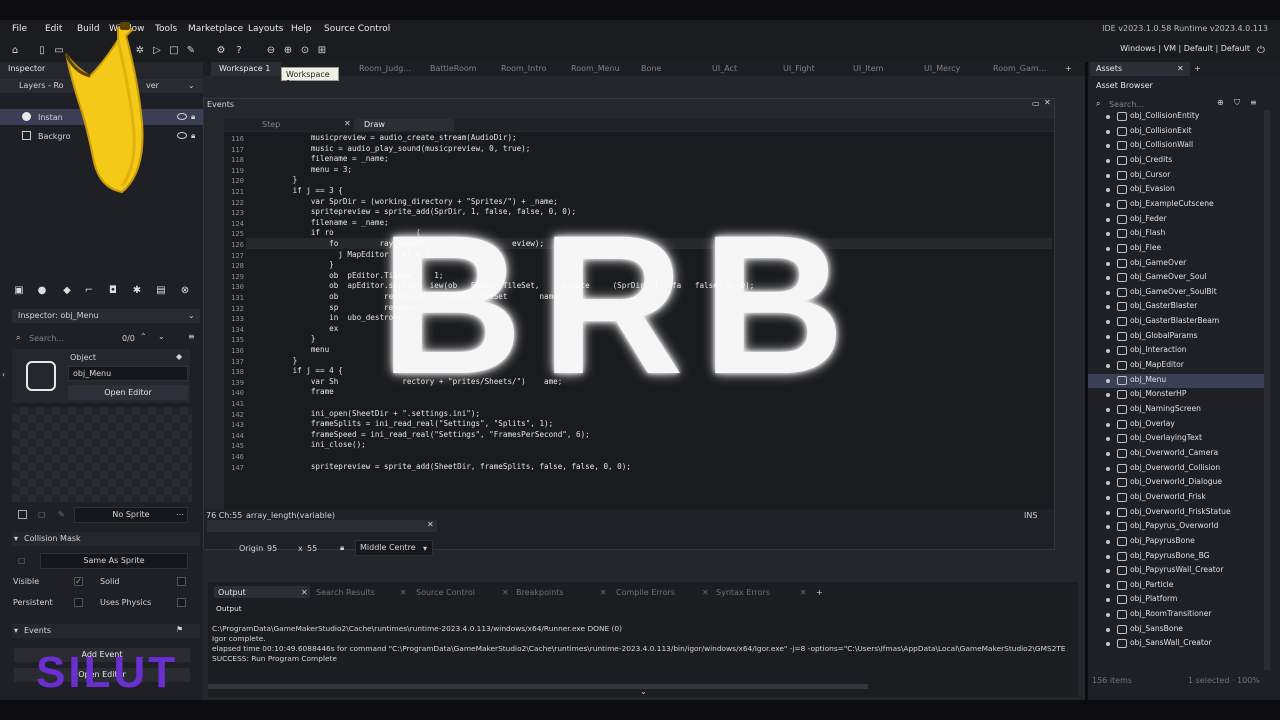 The image size is (1280, 720). What do you see at coordinates (311, 444) in the screenshot?
I see `code-line: ini_close();` at bounding box center [311, 444].